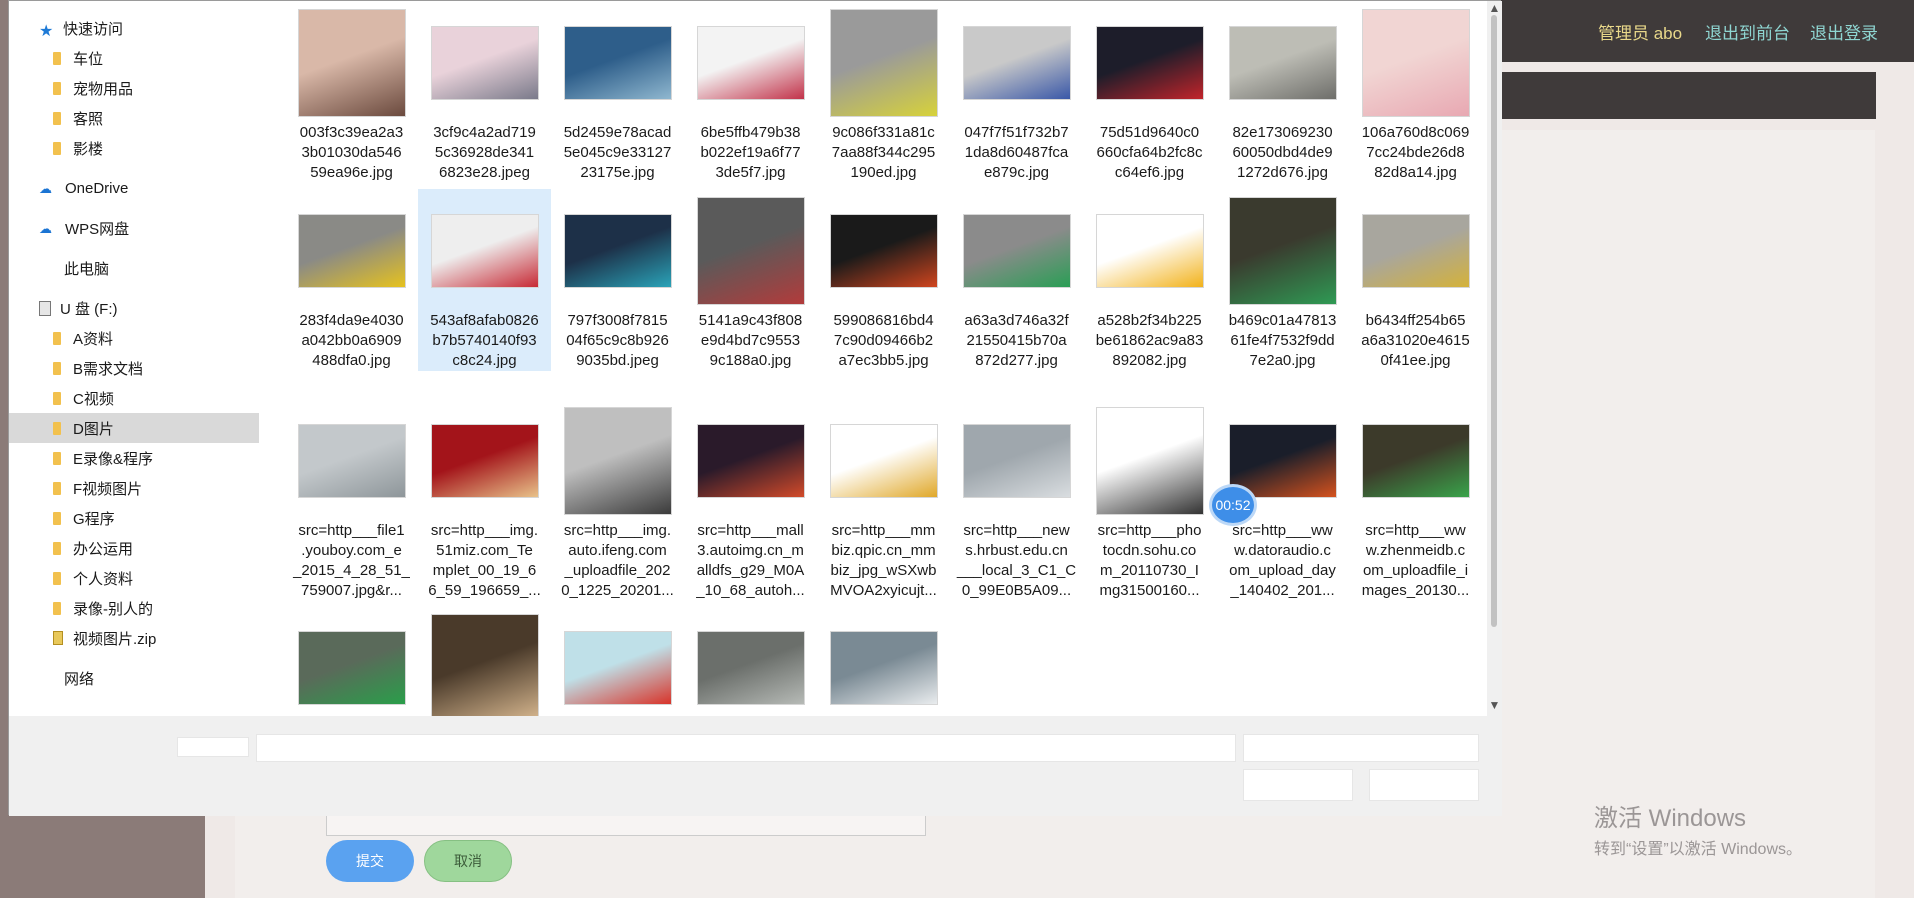 This screenshot has width=1914, height=898. What do you see at coordinates (1688, 95) in the screenshot?
I see `app-subbar` at bounding box center [1688, 95].